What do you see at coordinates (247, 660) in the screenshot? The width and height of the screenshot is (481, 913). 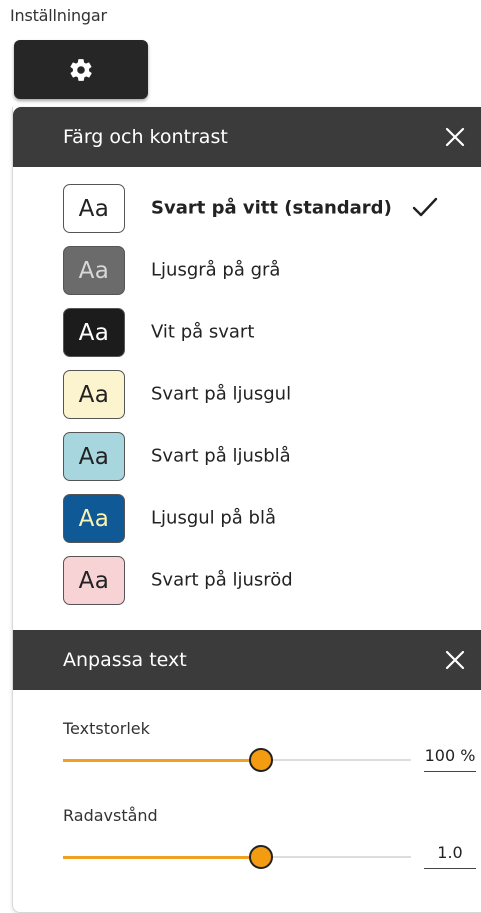 I see `adjust-text-header: Anpassa text` at bounding box center [247, 660].